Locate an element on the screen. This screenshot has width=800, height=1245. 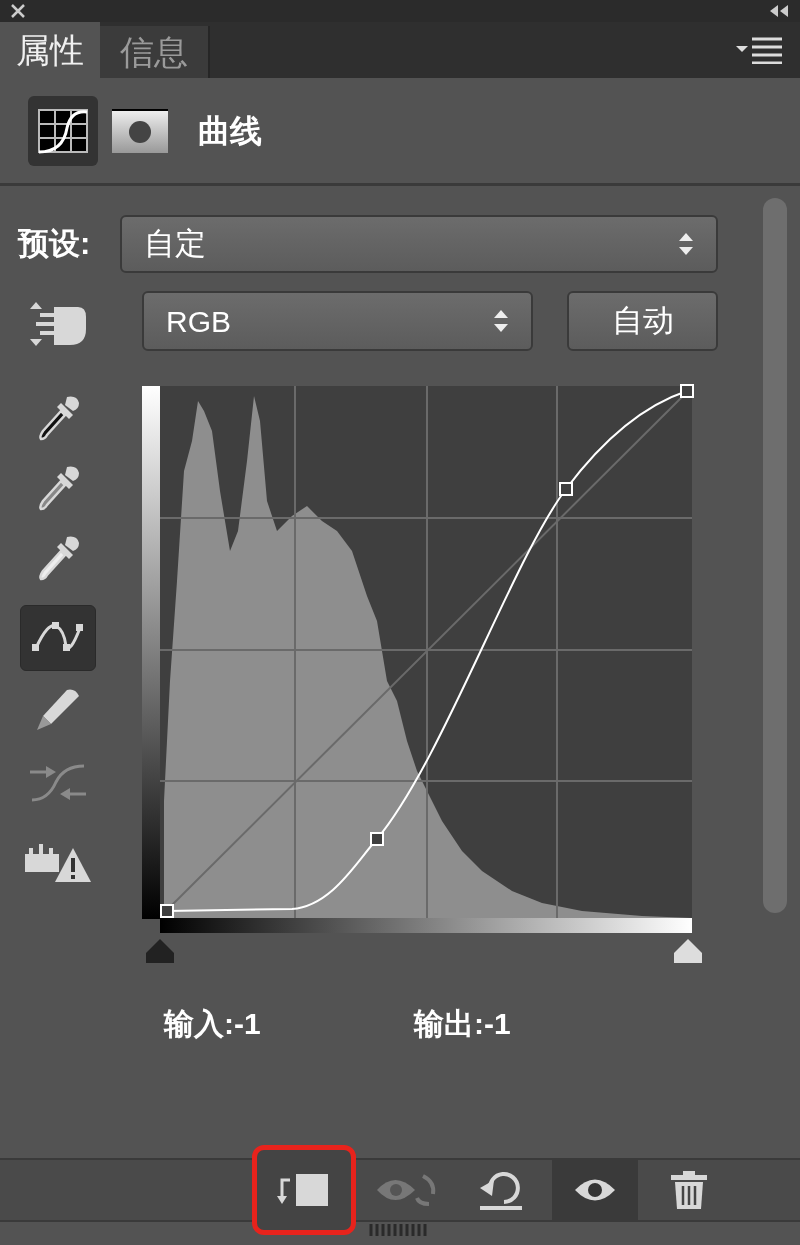
tab: 属性 is located at coordinates (50, 50).